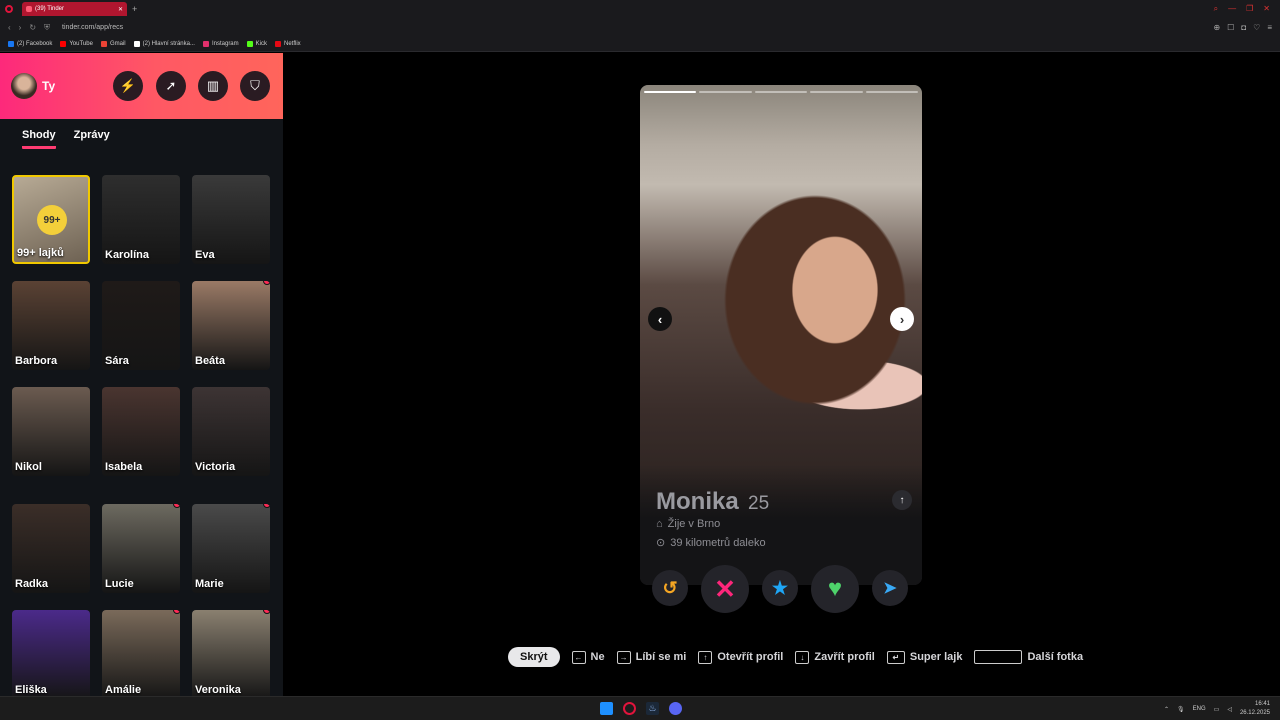 This screenshot has width=1280, height=720. What do you see at coordinates (288, 44) in the screenshot?
I see `bookmark-item: Netflix` at bounding box center [288, 44].